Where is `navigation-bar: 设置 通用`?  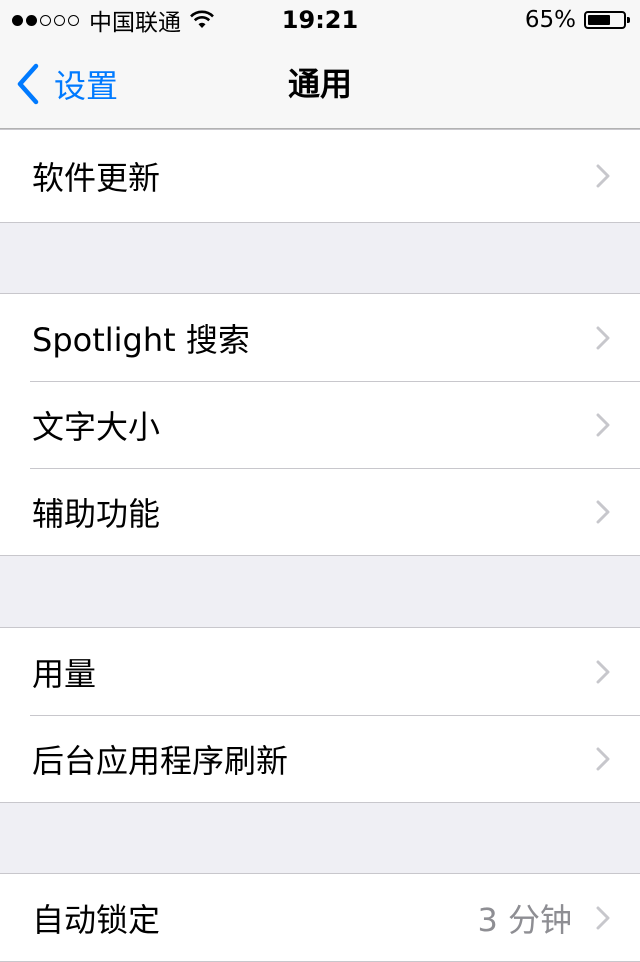
navigation-bar: 设置 通用 is located at coordinates (320, 84).